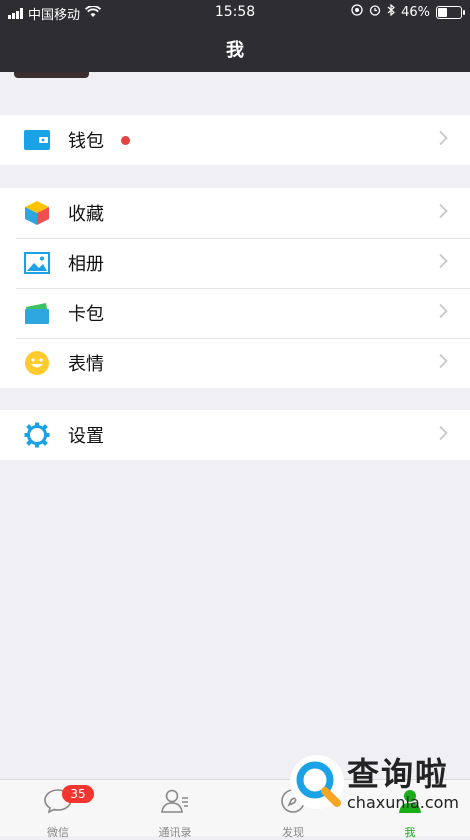  What do you see at coordinates (125, 140) in the screenshot?
I see `notification-dot` at bounding box center [125, 140].